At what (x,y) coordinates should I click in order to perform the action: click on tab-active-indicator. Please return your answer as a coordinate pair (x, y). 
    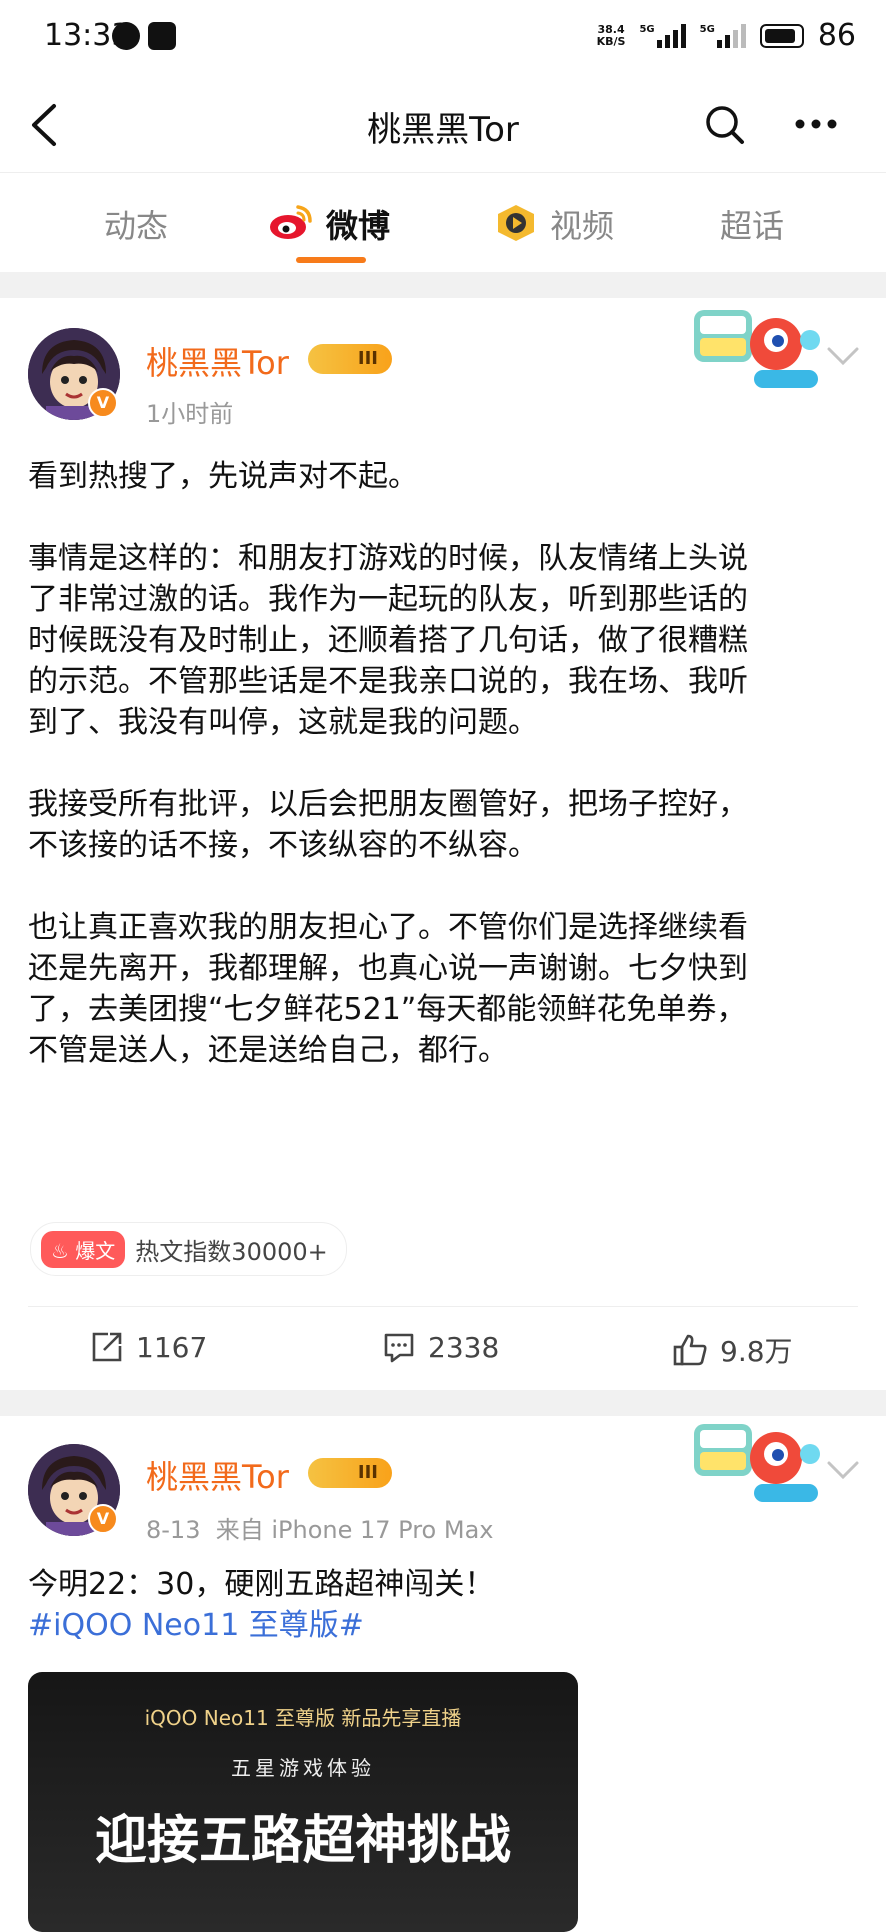
    Looking at the image, I should click on (331, 260).